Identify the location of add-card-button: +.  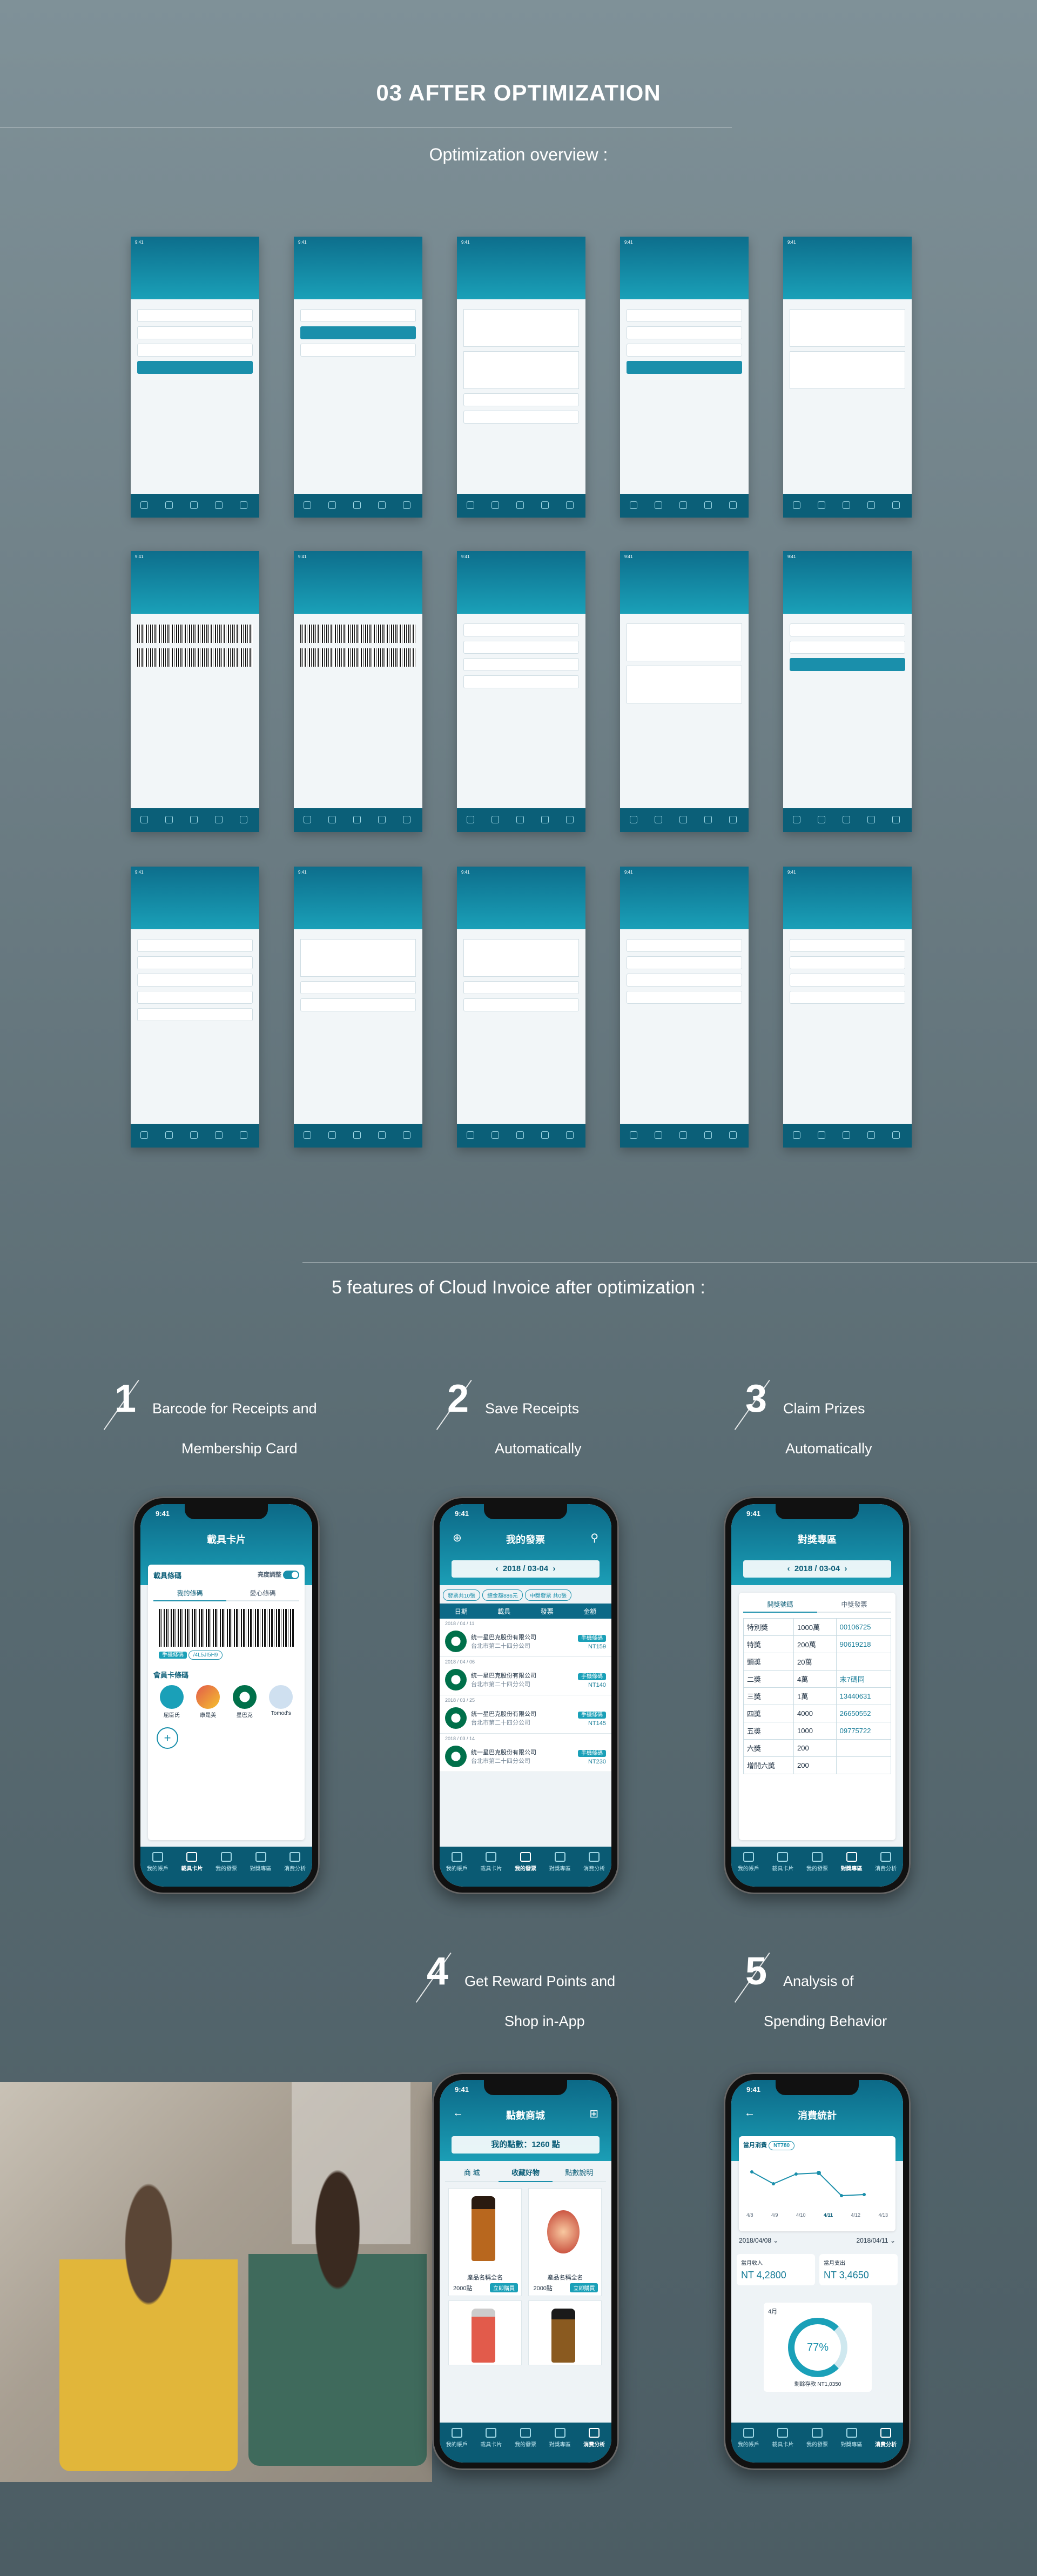
(167, 1738).